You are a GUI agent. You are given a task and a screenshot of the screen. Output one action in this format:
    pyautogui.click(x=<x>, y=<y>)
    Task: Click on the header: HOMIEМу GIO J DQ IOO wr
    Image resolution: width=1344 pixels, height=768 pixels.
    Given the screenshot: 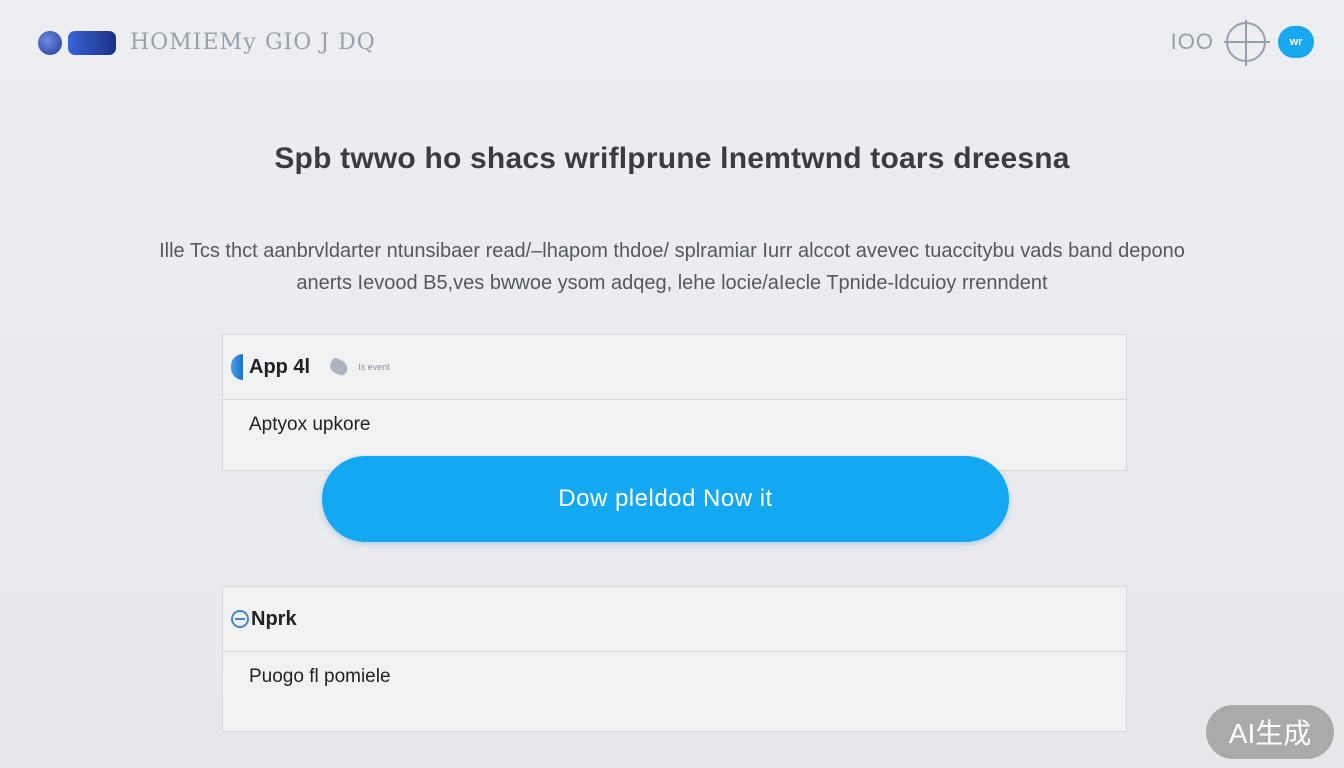 What is the action you would take?
    pyautogui.click(x=672, y=45)
    